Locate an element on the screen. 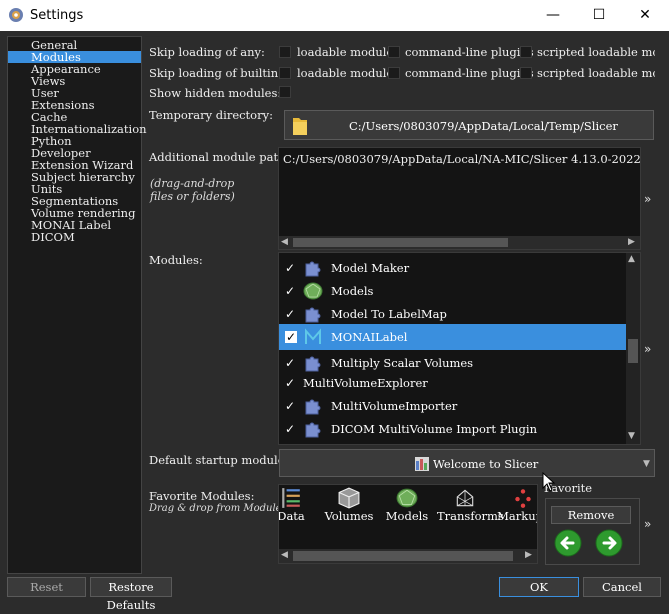 The height and width of the screenshot is (614, 669). skip-builtin-scripted-label: scripted loadable modules is located at coordinates (596, 73).